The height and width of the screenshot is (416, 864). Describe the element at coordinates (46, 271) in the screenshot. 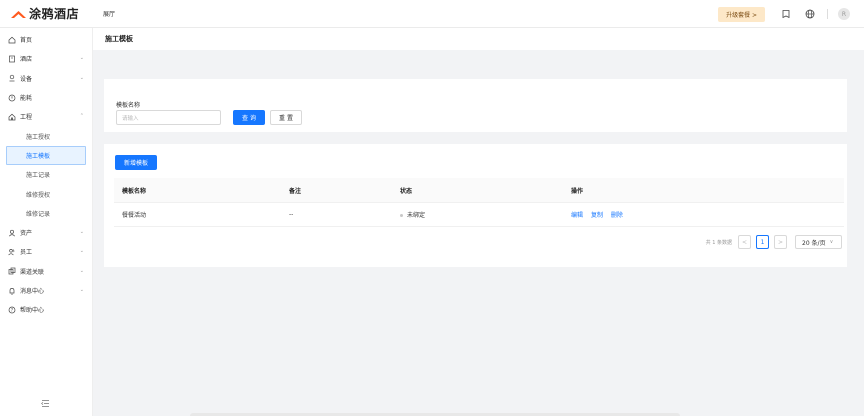

I see `sidebar-item-channel: 渠道关联 ⌄` at that location.